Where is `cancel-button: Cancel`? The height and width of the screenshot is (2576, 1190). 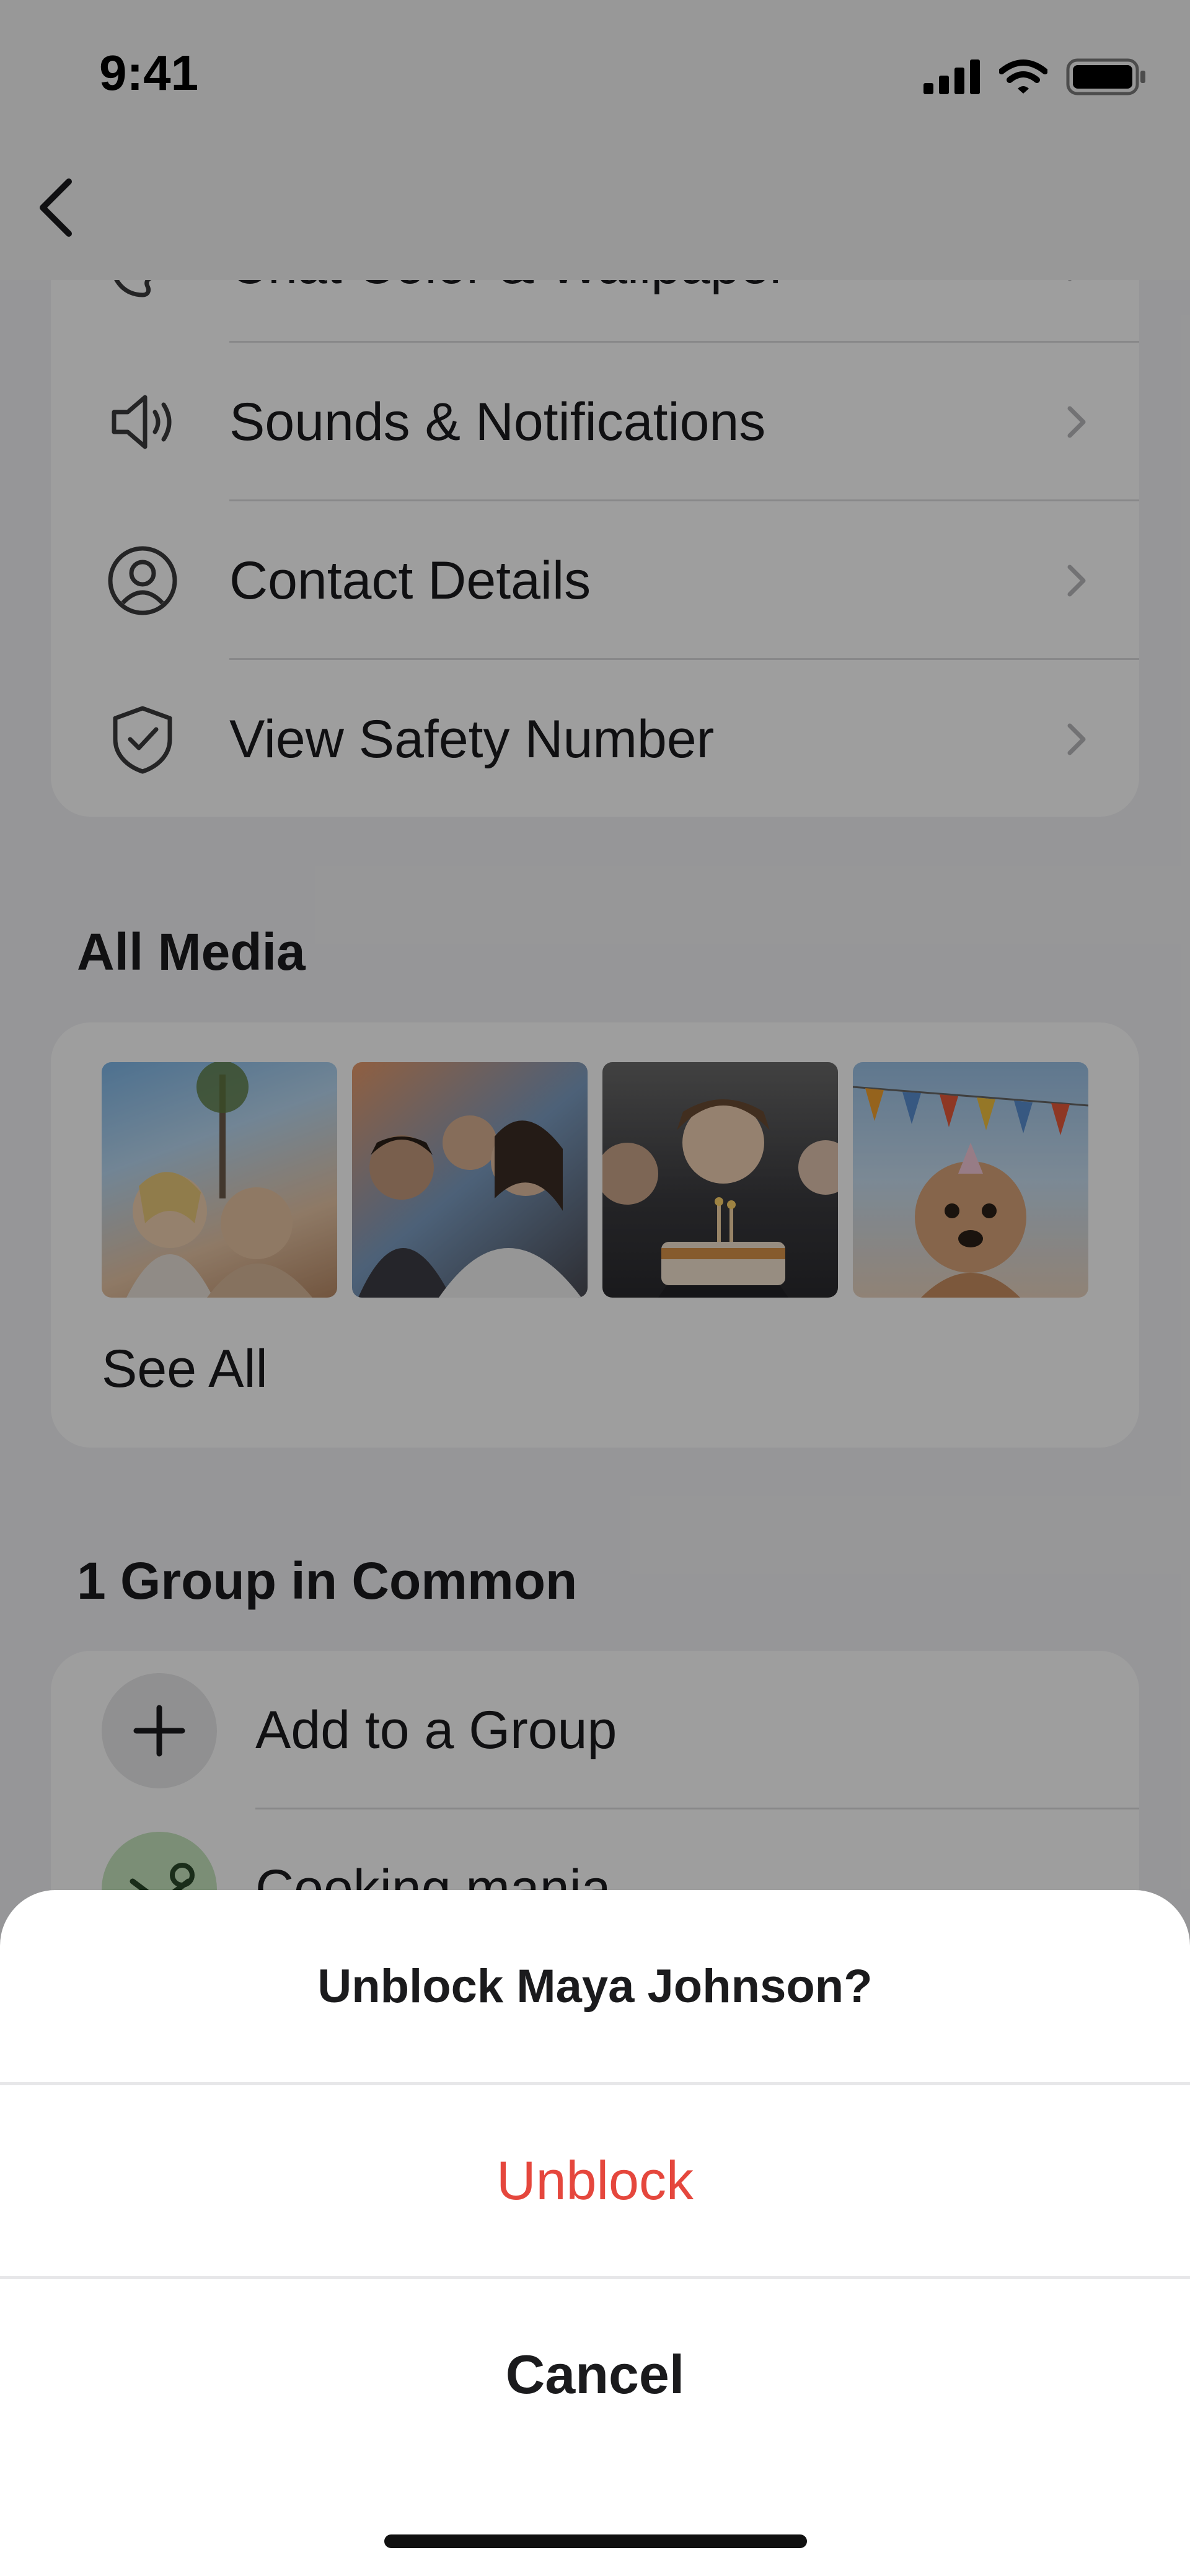 cancel-button: Cancel is located at coordinates (595, 2374).